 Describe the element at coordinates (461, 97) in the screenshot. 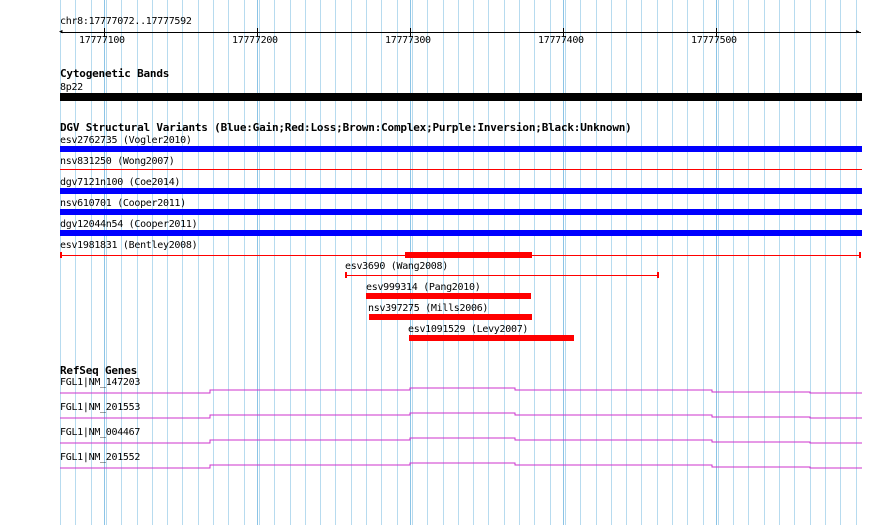

I see `cytoband-bar` at that location.